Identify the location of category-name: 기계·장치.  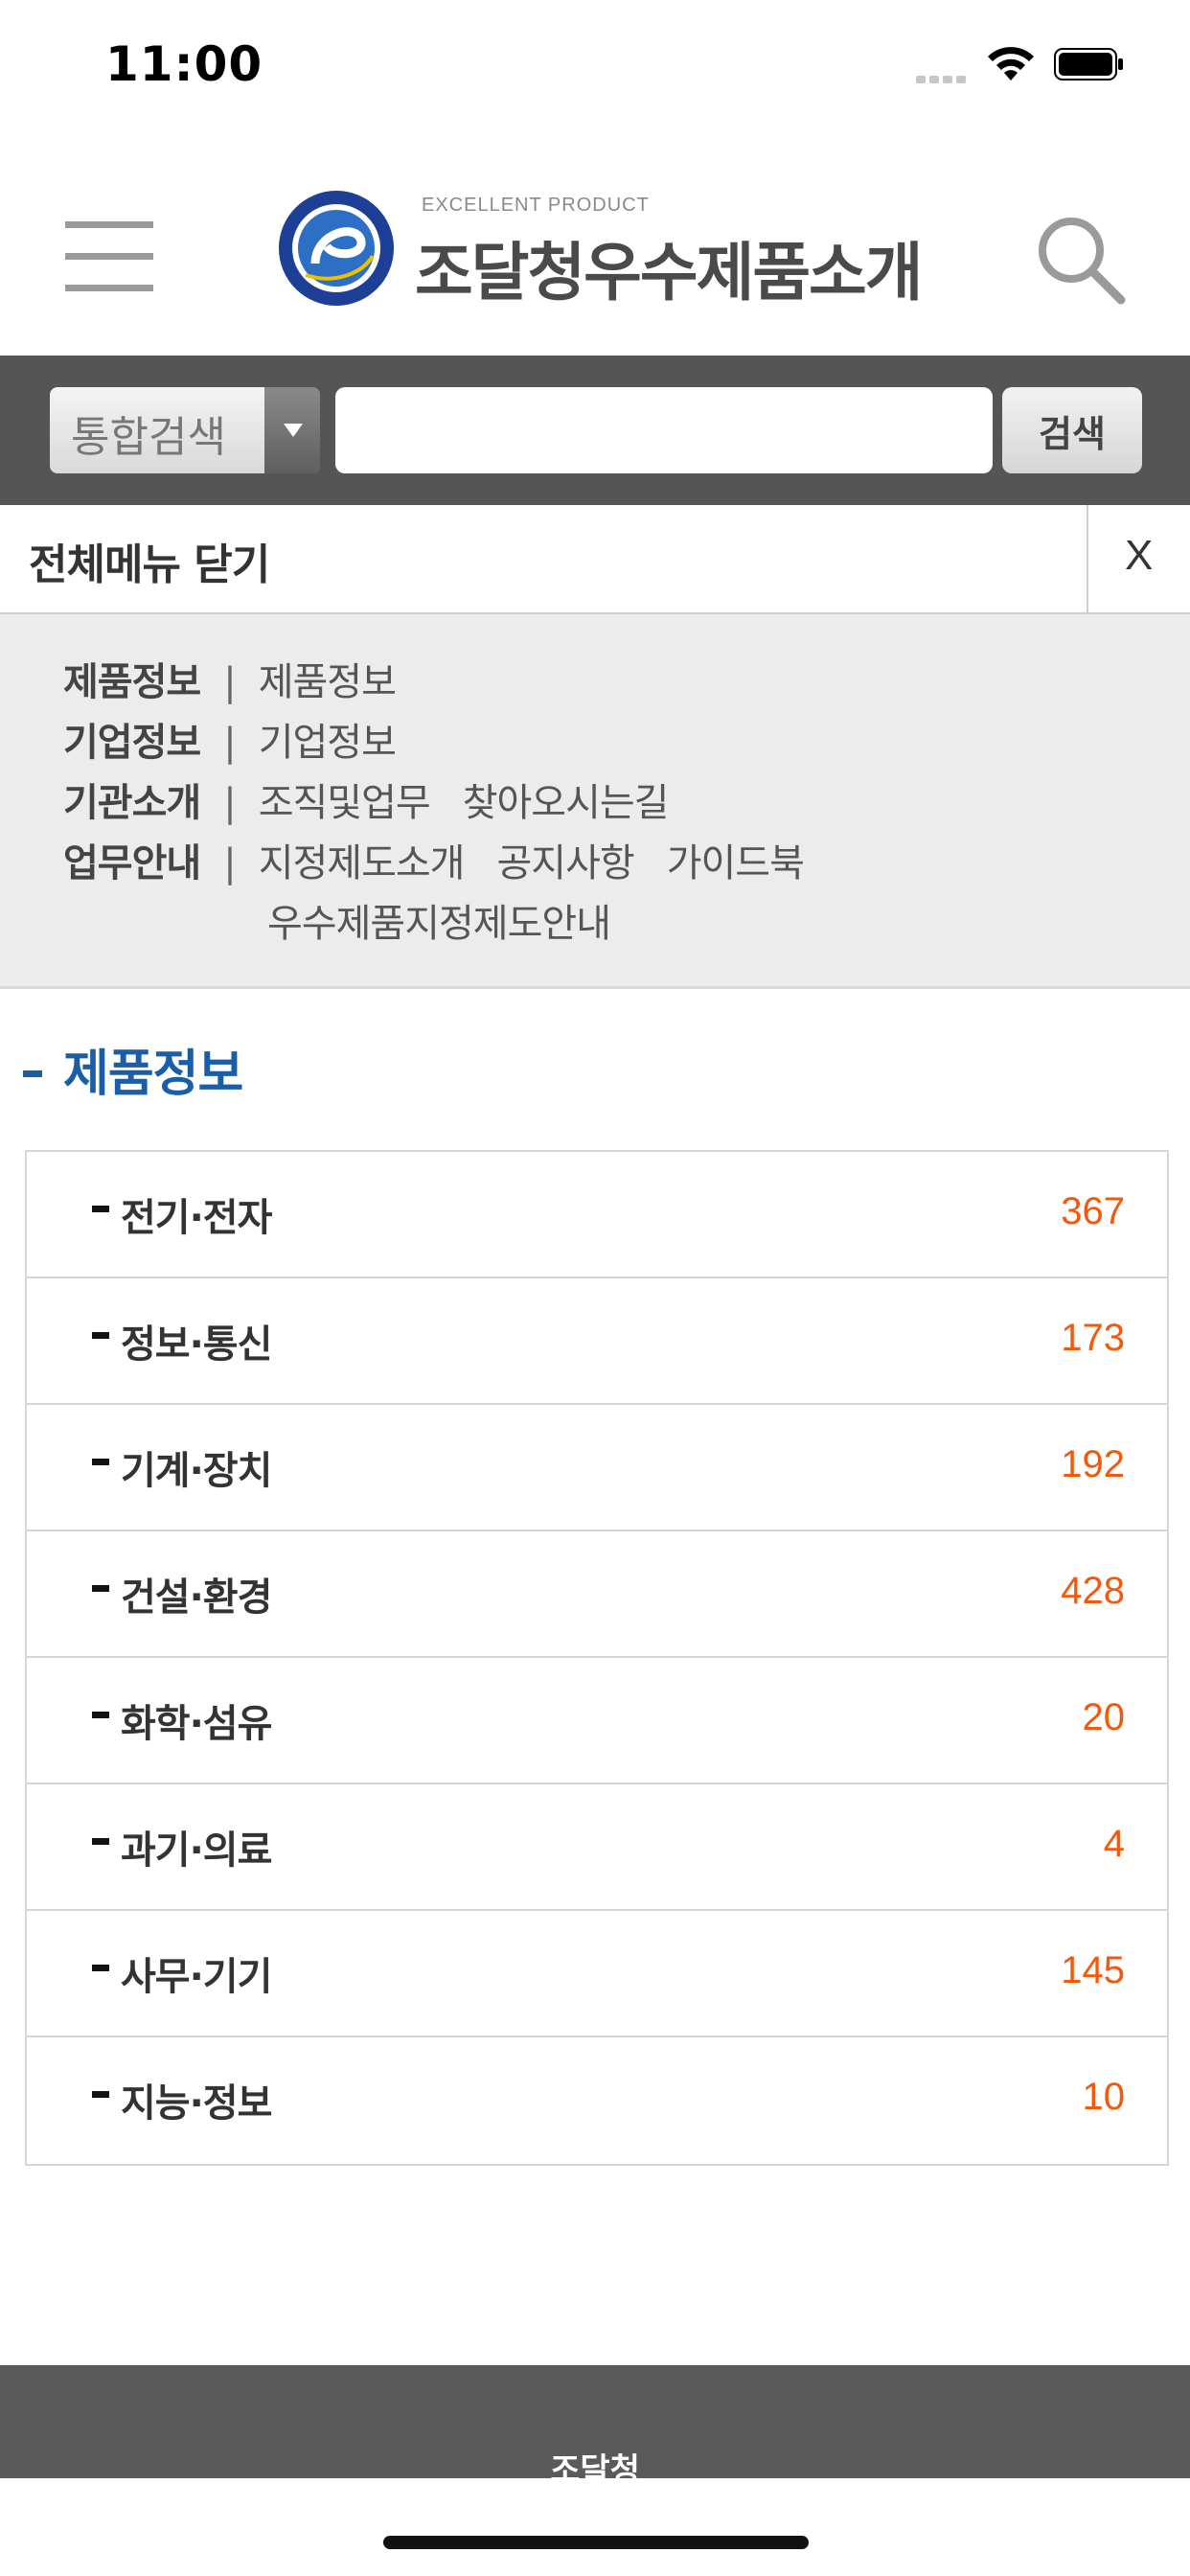
(197, 1471).